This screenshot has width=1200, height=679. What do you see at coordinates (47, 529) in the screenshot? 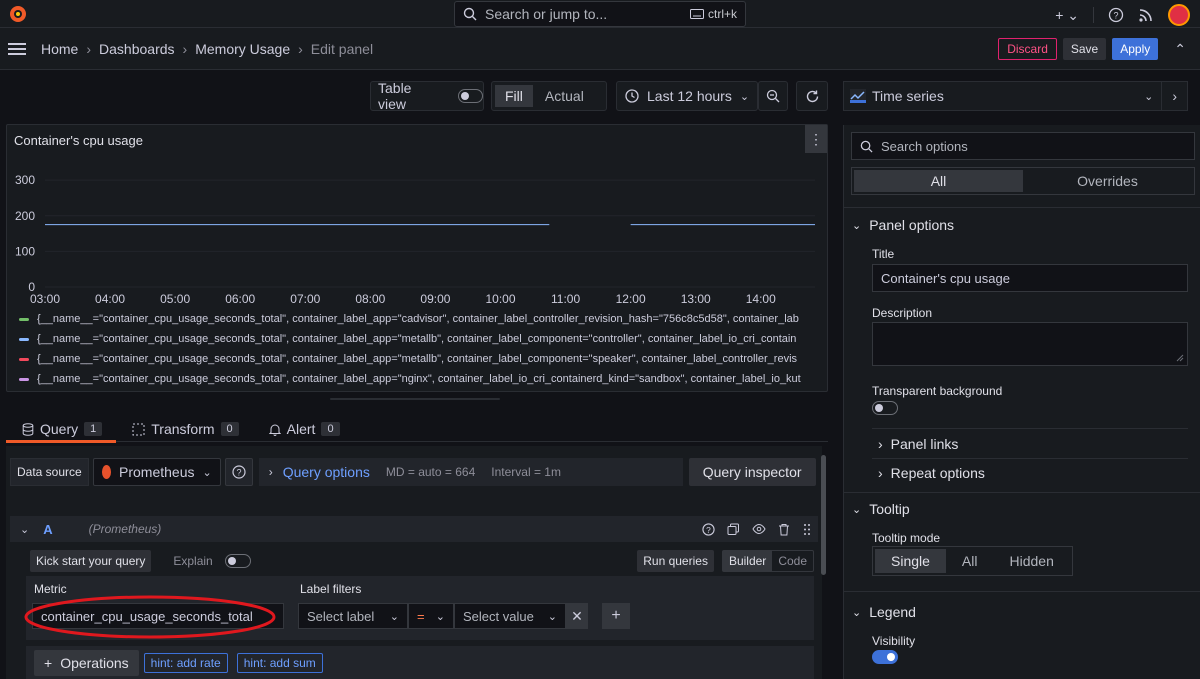
I see `query-ref-id: A` at bounding box center [47, 529].